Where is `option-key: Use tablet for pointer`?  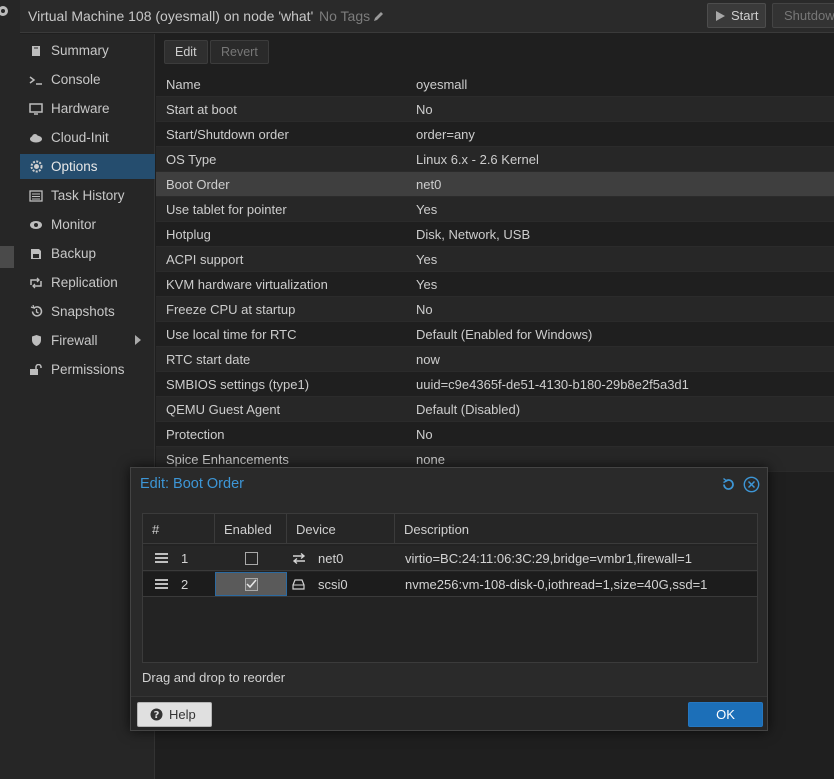 option-key: Use tablet for pointer is located at coordinates (226, 209).